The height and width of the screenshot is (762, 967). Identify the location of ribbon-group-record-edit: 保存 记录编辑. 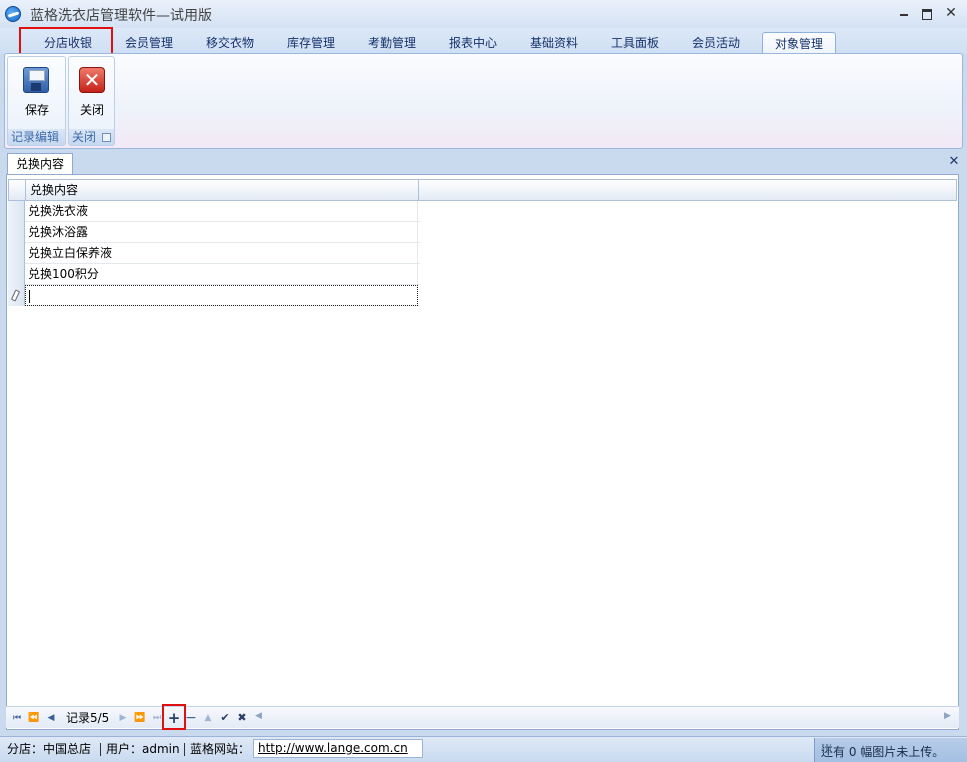
(36, 101).